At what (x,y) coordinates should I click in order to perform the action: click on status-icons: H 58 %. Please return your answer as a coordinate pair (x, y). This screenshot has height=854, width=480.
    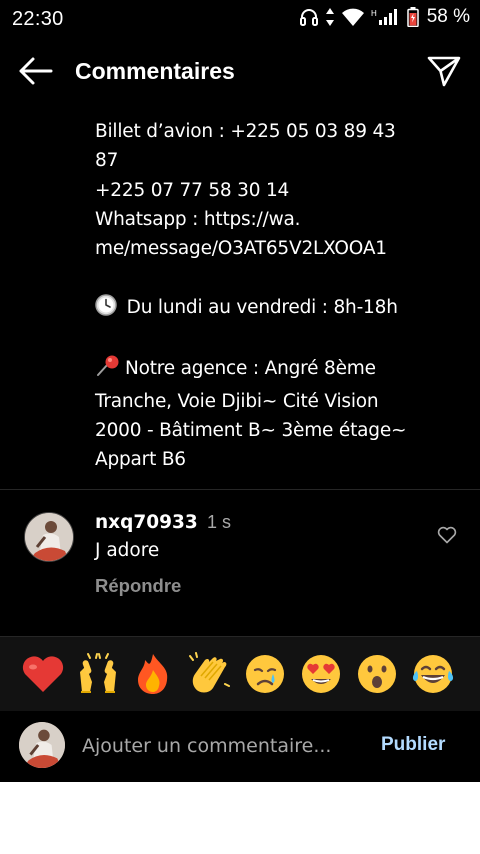
    Looking at the image, I should click on (384, 17).